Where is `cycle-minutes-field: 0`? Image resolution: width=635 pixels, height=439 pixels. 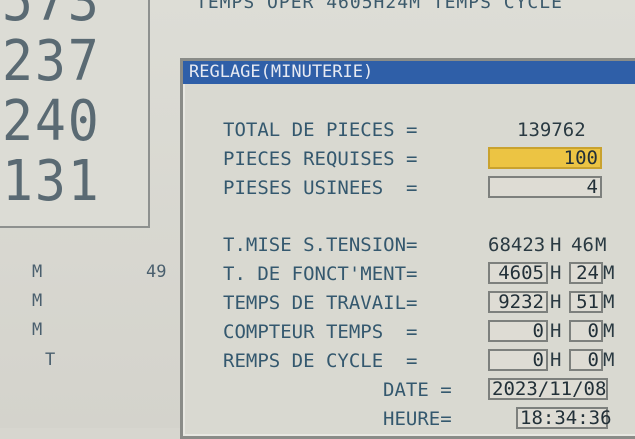 cycle-minutes-field: 0 is located at coordinates (586, 360).